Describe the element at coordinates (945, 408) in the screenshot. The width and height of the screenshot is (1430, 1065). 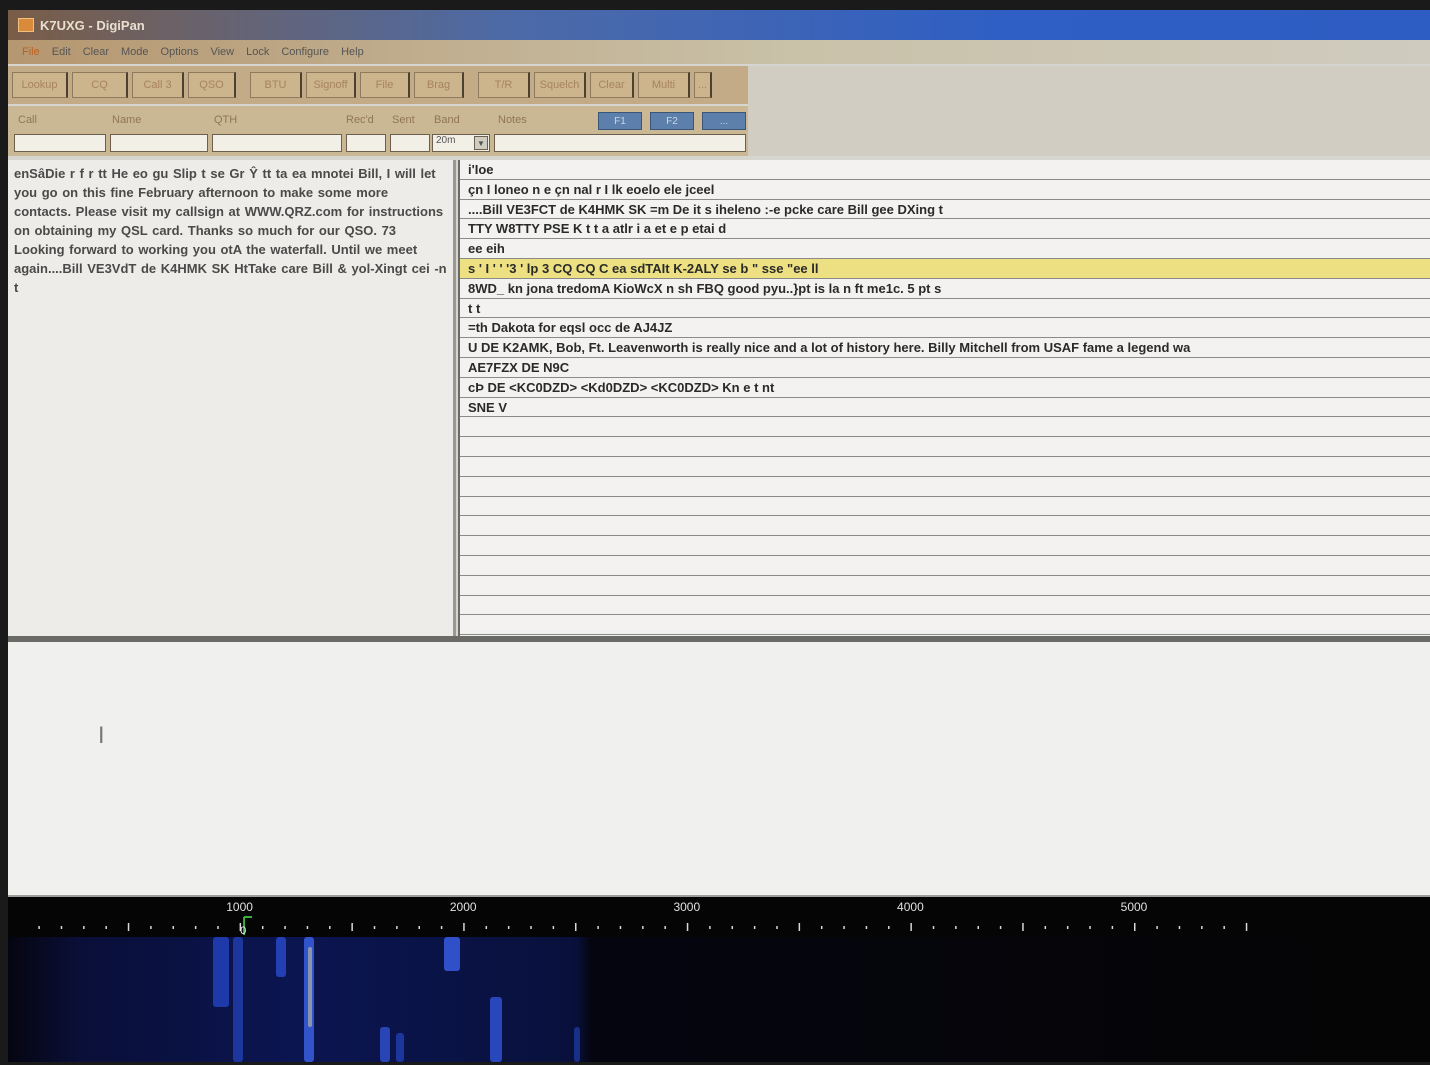
I see `channel-row: SNE V` at that location.